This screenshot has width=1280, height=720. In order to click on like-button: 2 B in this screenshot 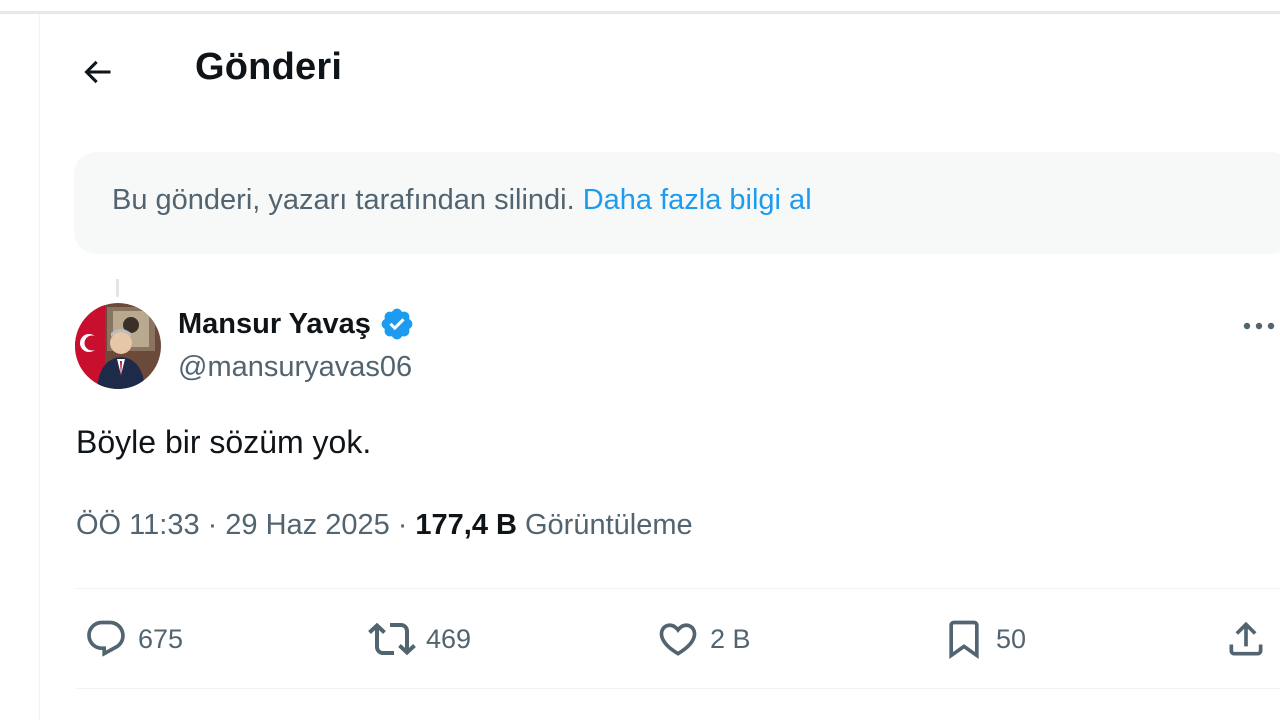, I will do `click(703, 639)`.